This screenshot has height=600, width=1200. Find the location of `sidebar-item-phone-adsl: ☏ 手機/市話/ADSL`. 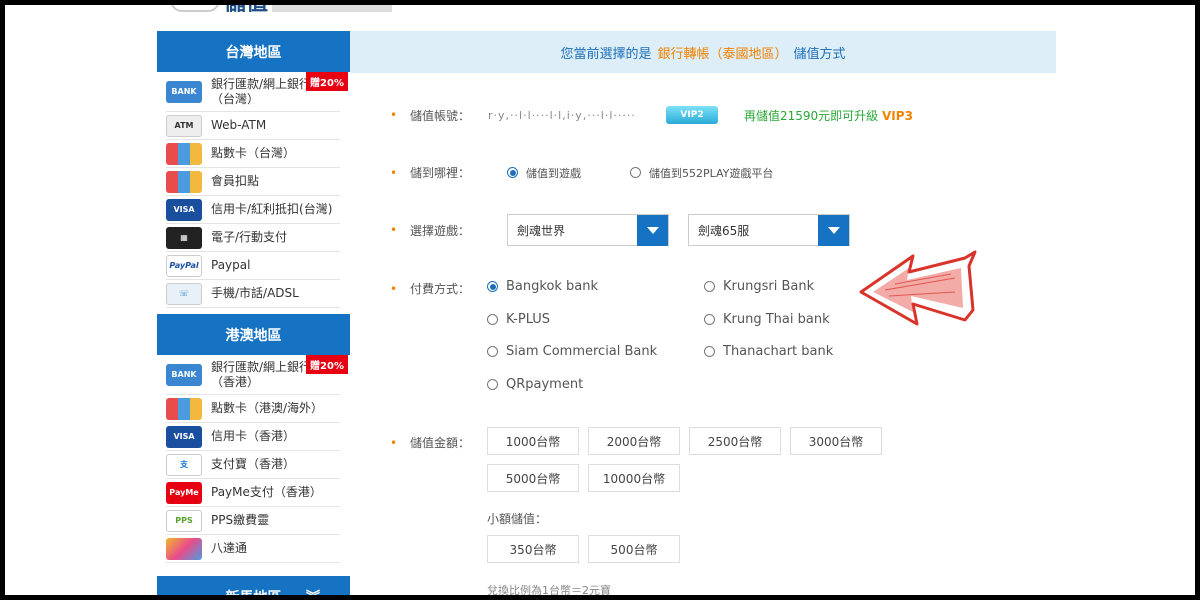

sidebar-item-phone-adsl: ☏ 手機/市話/ADSL is located at coordinates (253, 294).